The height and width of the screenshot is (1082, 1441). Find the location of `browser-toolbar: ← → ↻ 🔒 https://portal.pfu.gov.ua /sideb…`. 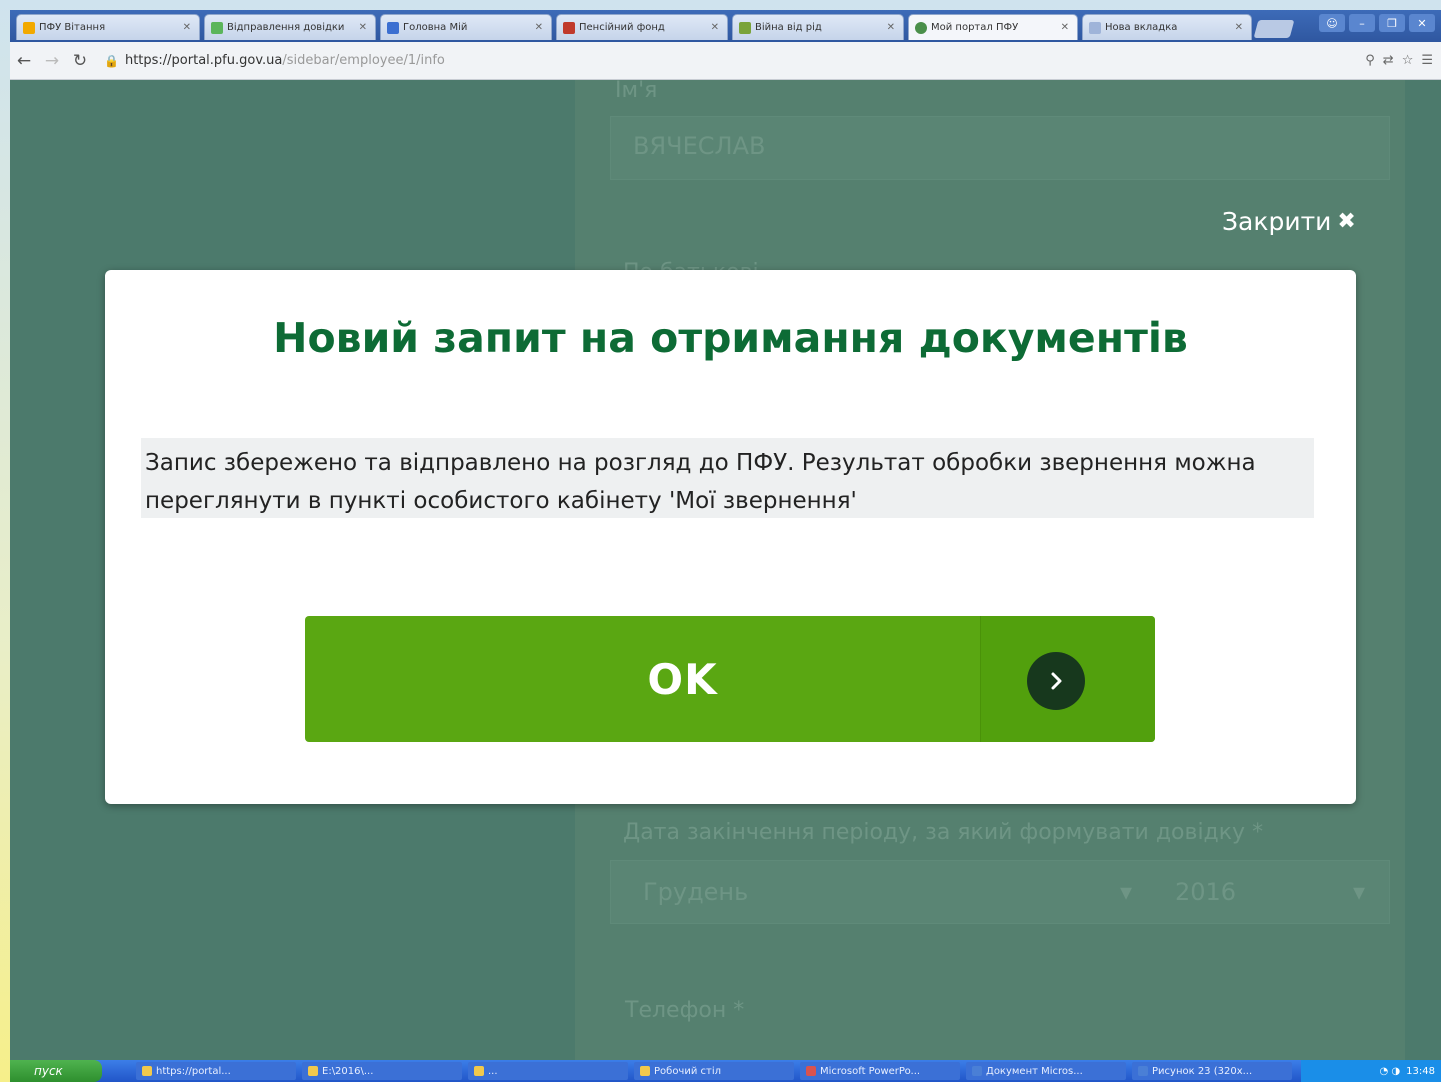

browser-toolbar: ← → ↻ 🔒 https://portal.pfu.gov.ua /sideb… is located at coordinates (725, 61).